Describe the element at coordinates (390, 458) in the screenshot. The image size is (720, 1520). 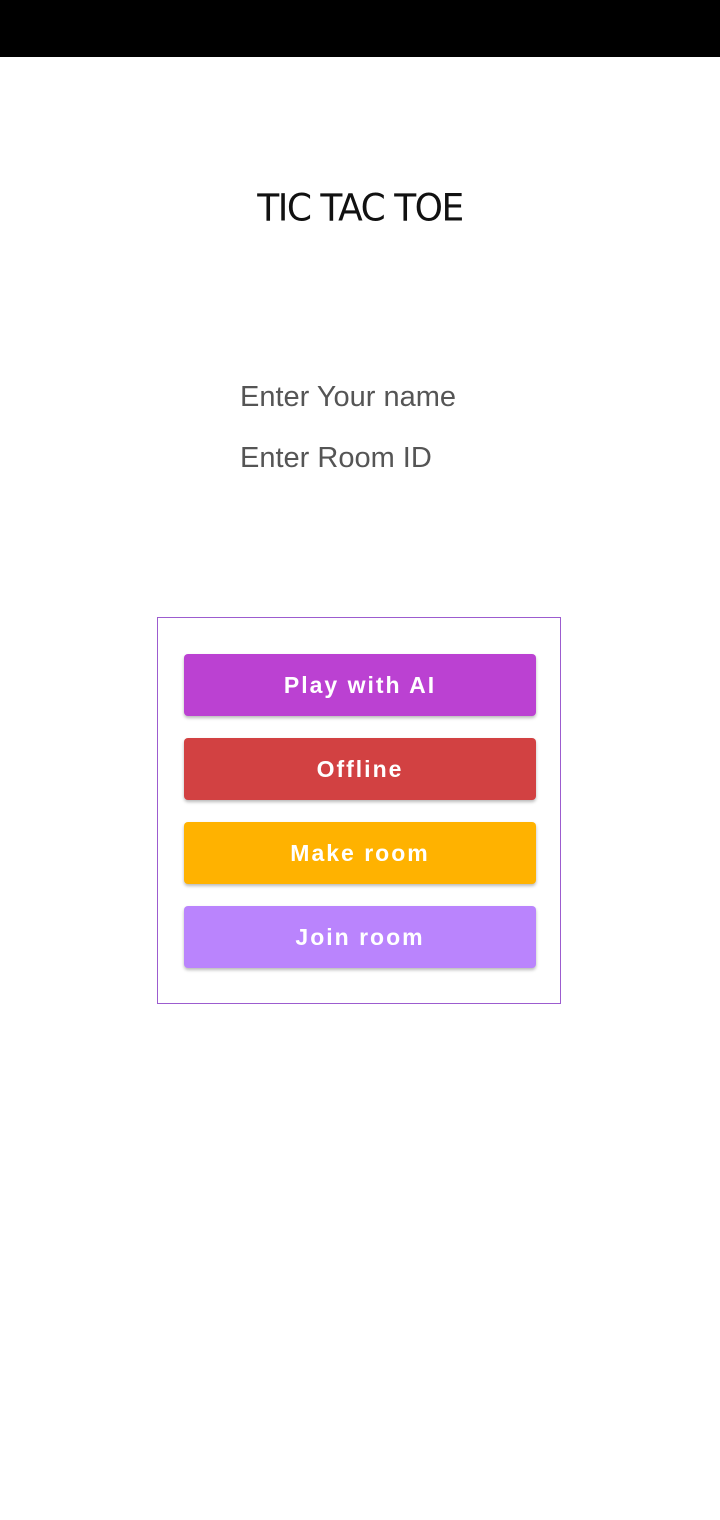
I see `room-id-input` at that location.